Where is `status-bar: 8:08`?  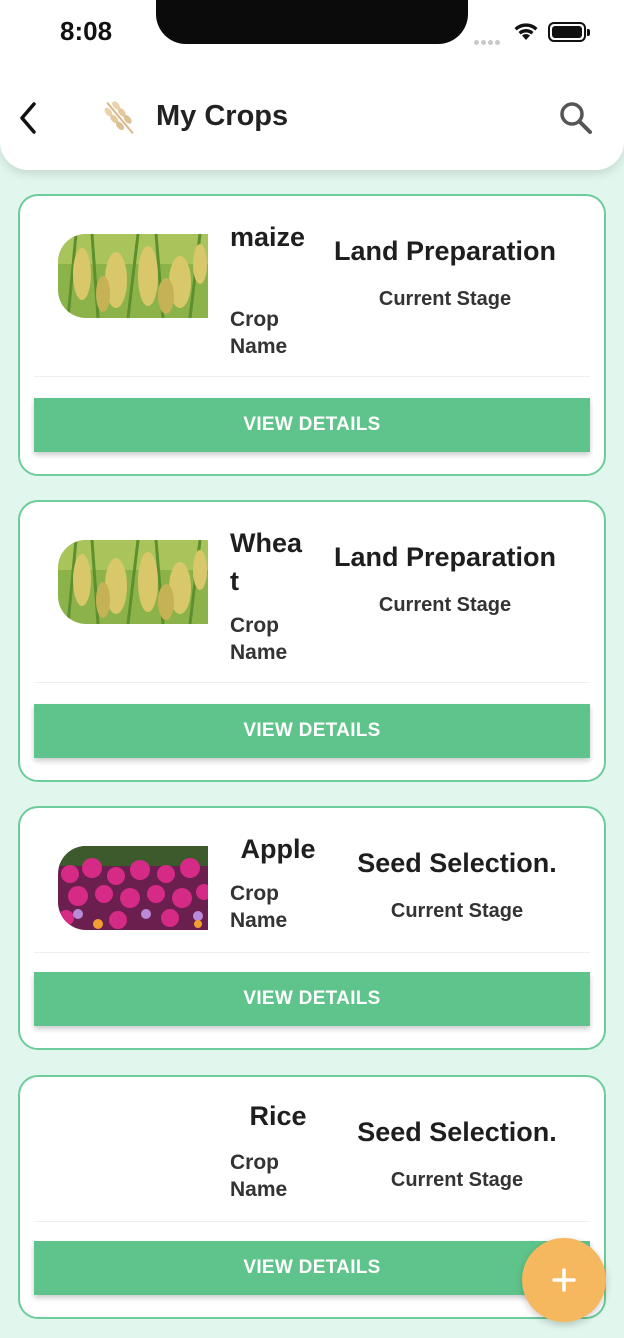
status-bar: 8:08 is located at coordinates (312, 32).